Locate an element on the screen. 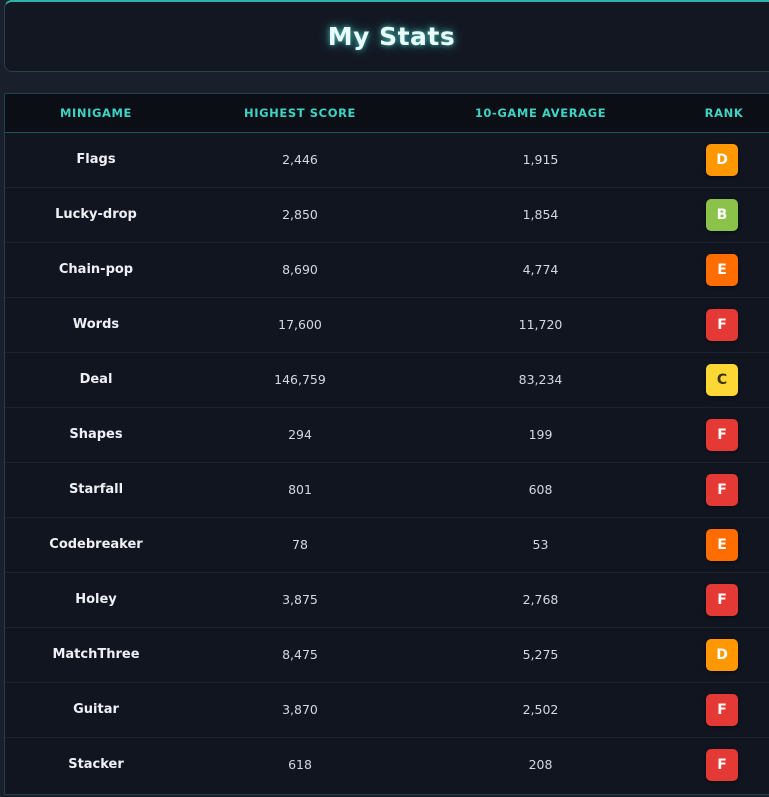 This screenshot has width=769, height=797. ten-game-average: 4,774 is located at coordinates (540, 269).